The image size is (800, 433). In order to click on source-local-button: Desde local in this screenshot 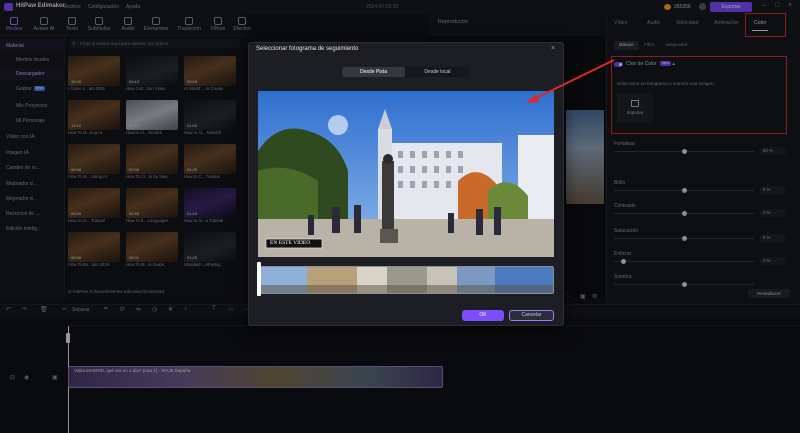, I will do `click(437, 72)`.